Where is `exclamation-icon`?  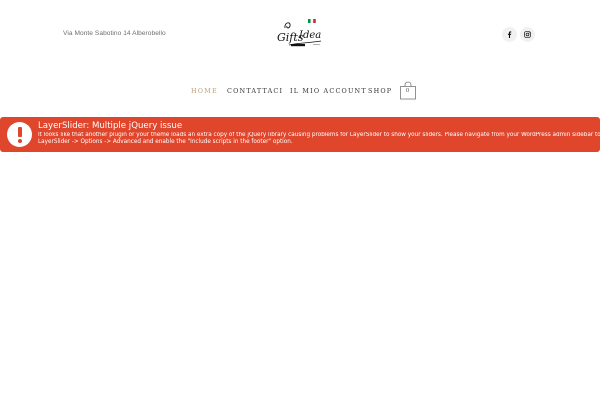 exclamation-icon is located at coordinates (19, 134).